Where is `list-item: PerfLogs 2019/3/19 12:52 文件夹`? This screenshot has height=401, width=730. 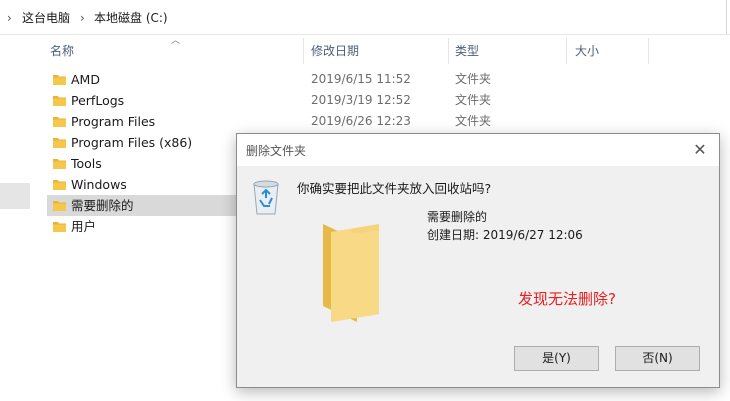
list-item: PerfLogs 2019/3/19 12:52 文件夹 is located at coordinates (387, 100).